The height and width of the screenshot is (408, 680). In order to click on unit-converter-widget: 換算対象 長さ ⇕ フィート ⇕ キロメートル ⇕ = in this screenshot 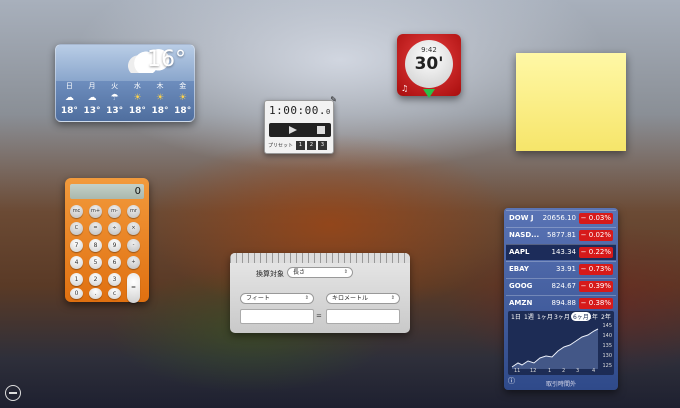, I will do `click(320, 293)`.